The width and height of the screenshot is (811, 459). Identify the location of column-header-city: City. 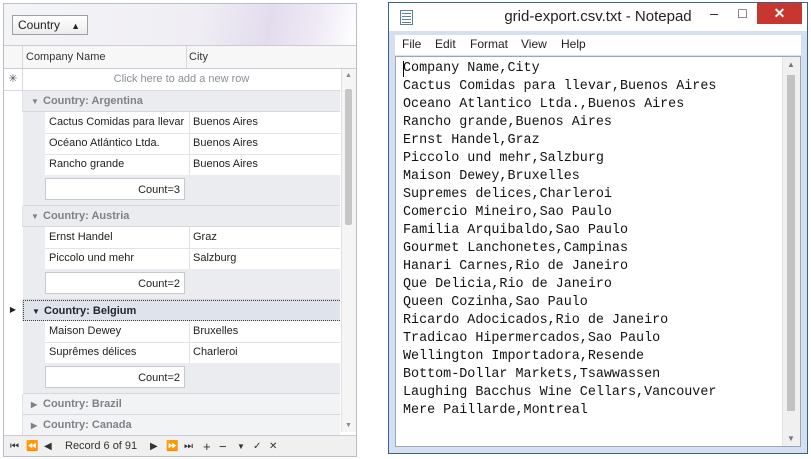
(263, 57).